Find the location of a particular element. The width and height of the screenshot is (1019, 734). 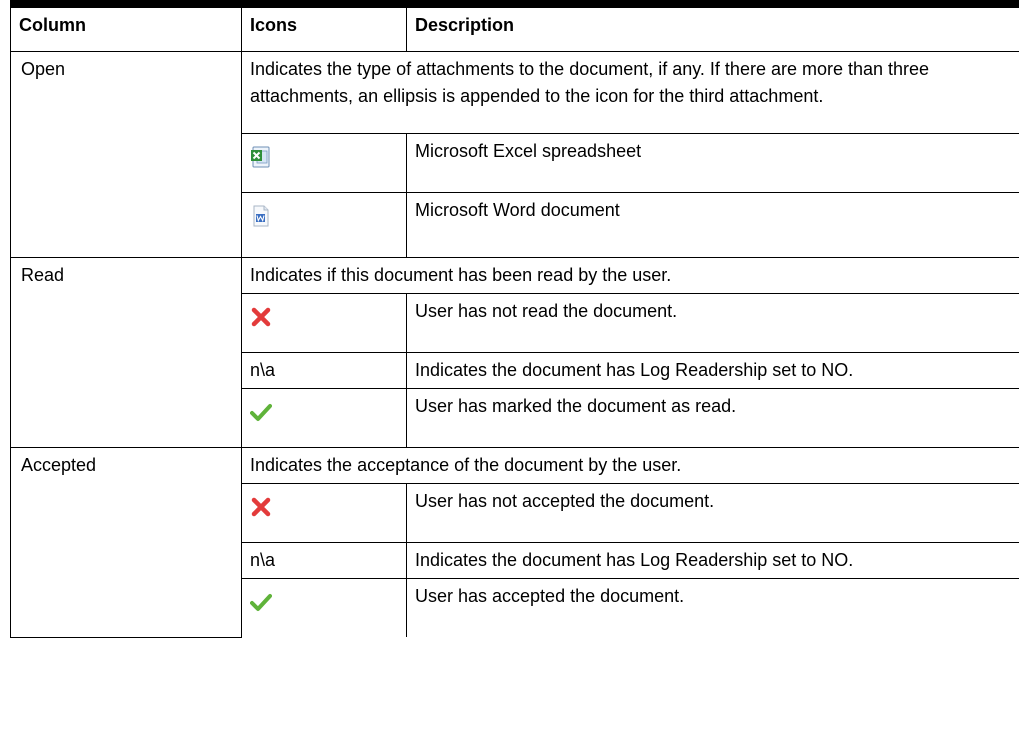

header-icons: Icons is located at coordinates (324, 30).